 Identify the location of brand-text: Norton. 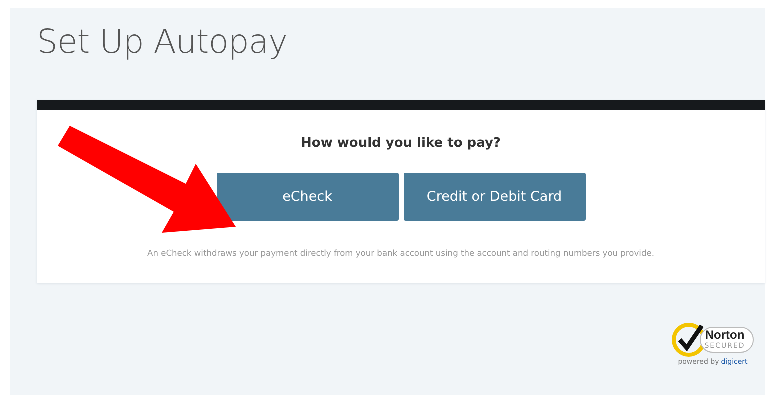
(725, 335).